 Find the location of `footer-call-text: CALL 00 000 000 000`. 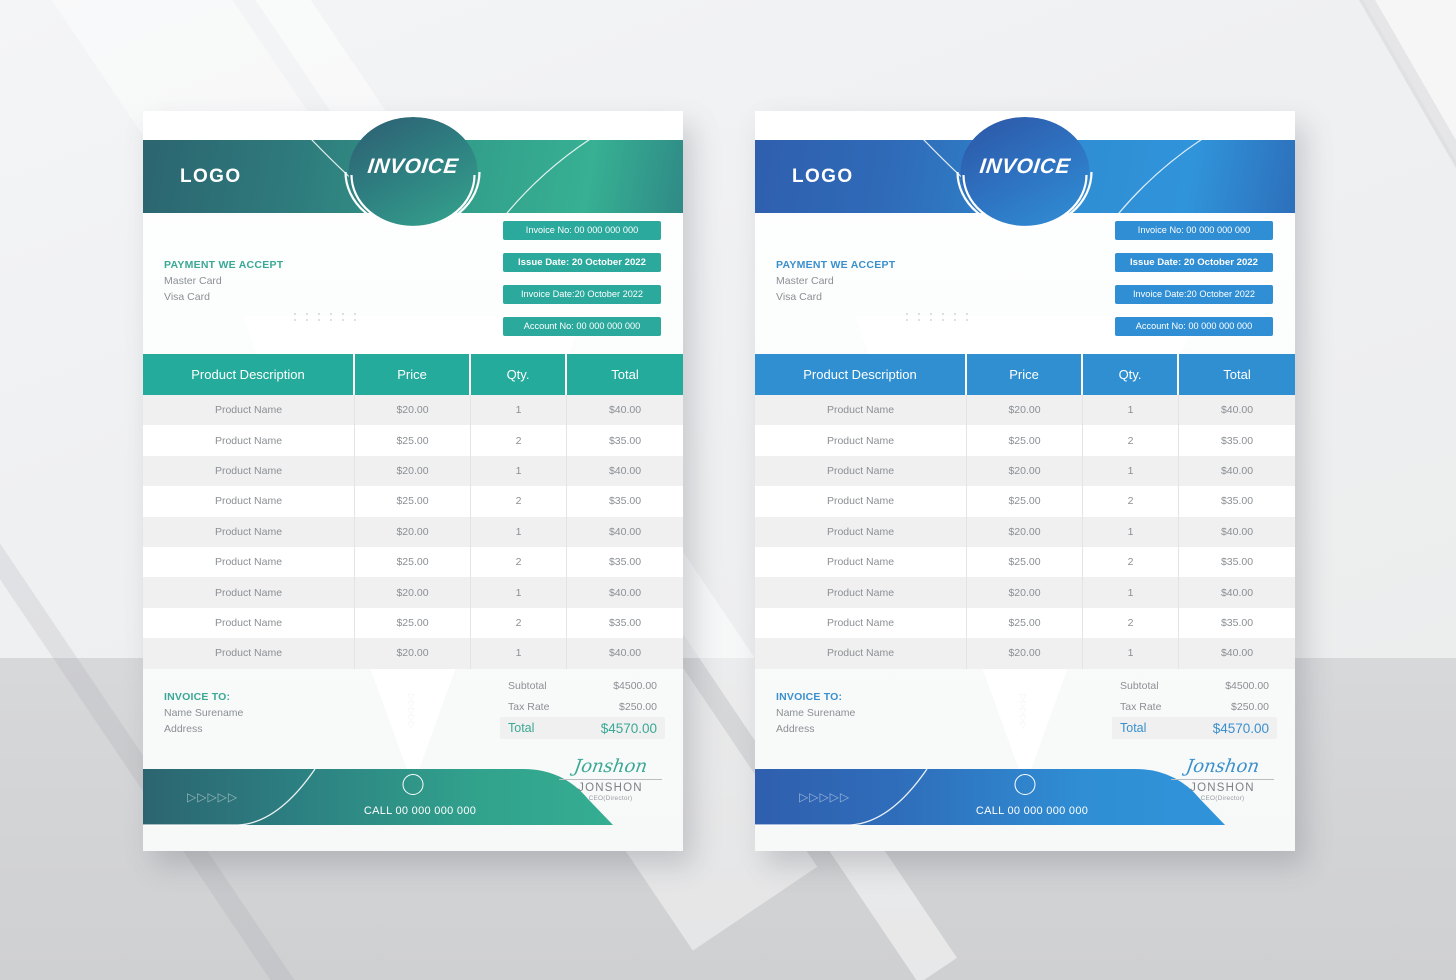

footer-call-text: CALL 00 000 000 000 is located at coordinates (420, 811).